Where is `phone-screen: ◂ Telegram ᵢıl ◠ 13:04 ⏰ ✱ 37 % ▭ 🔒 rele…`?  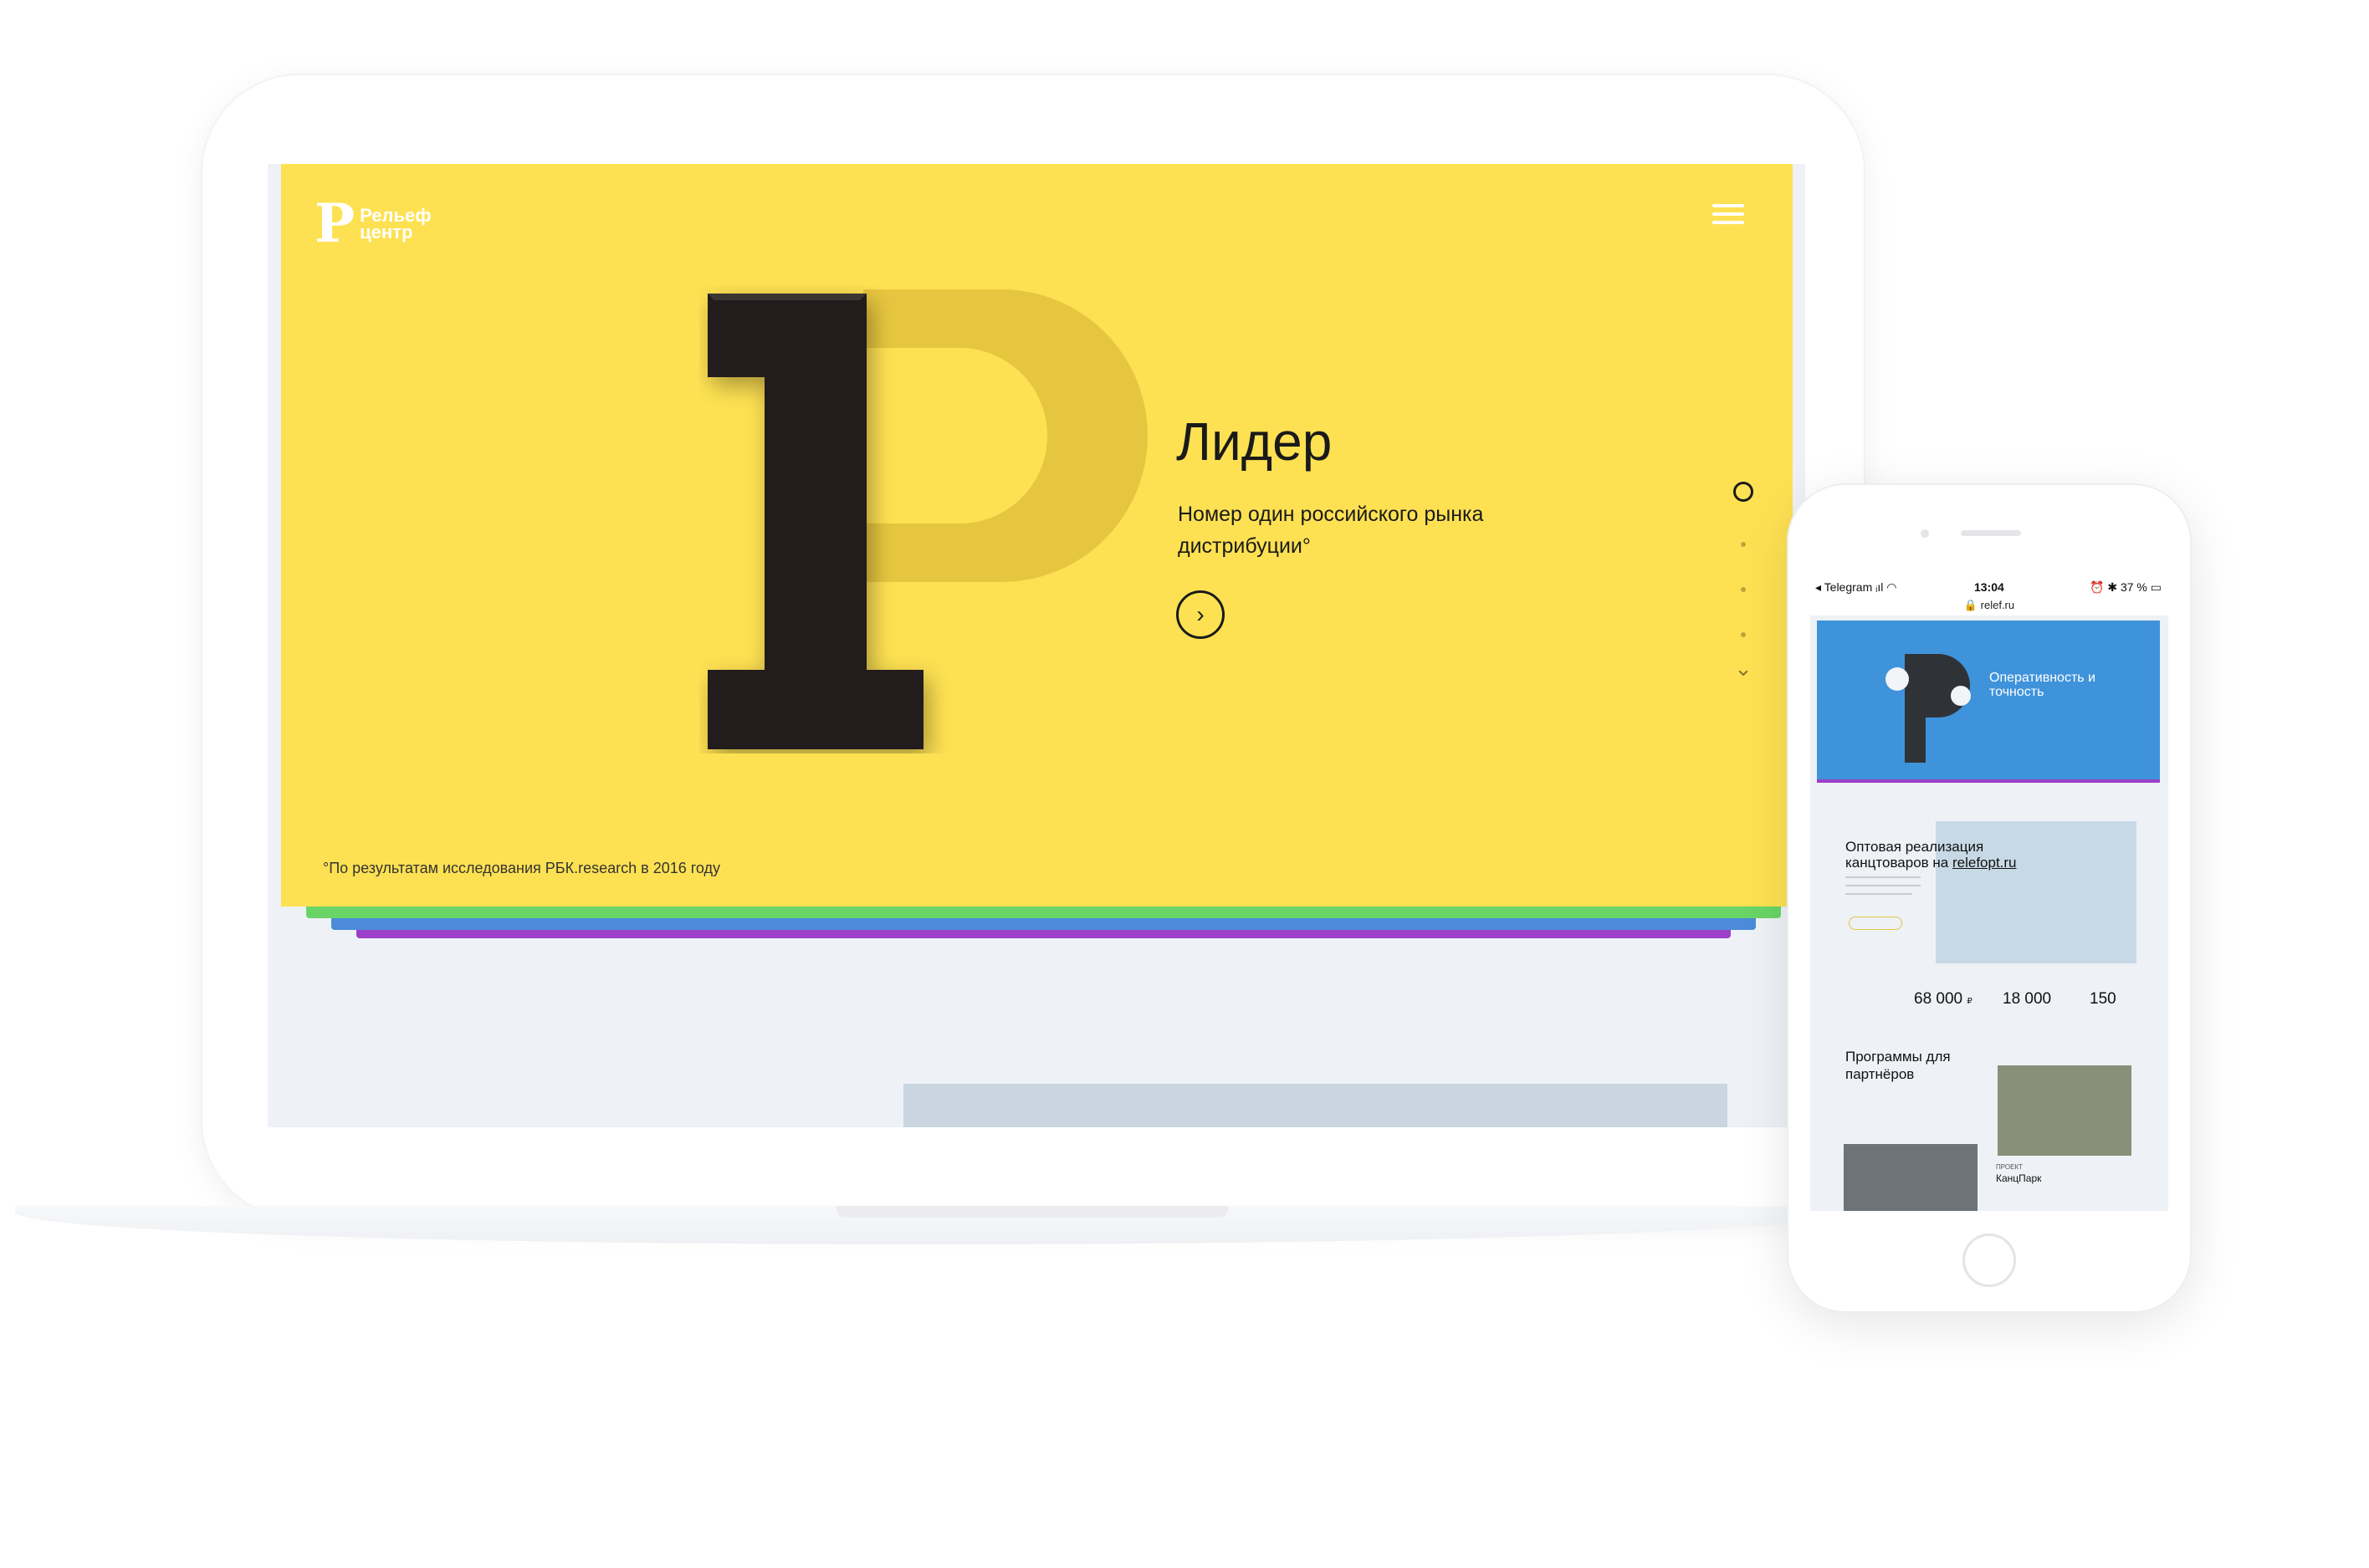
phone-screen: ◂ Telegram ᵢıl ◠ 13:04 ⏰ ✱ 37 % ▭ 🔒 rele… is located at coordinates (1989, 893).